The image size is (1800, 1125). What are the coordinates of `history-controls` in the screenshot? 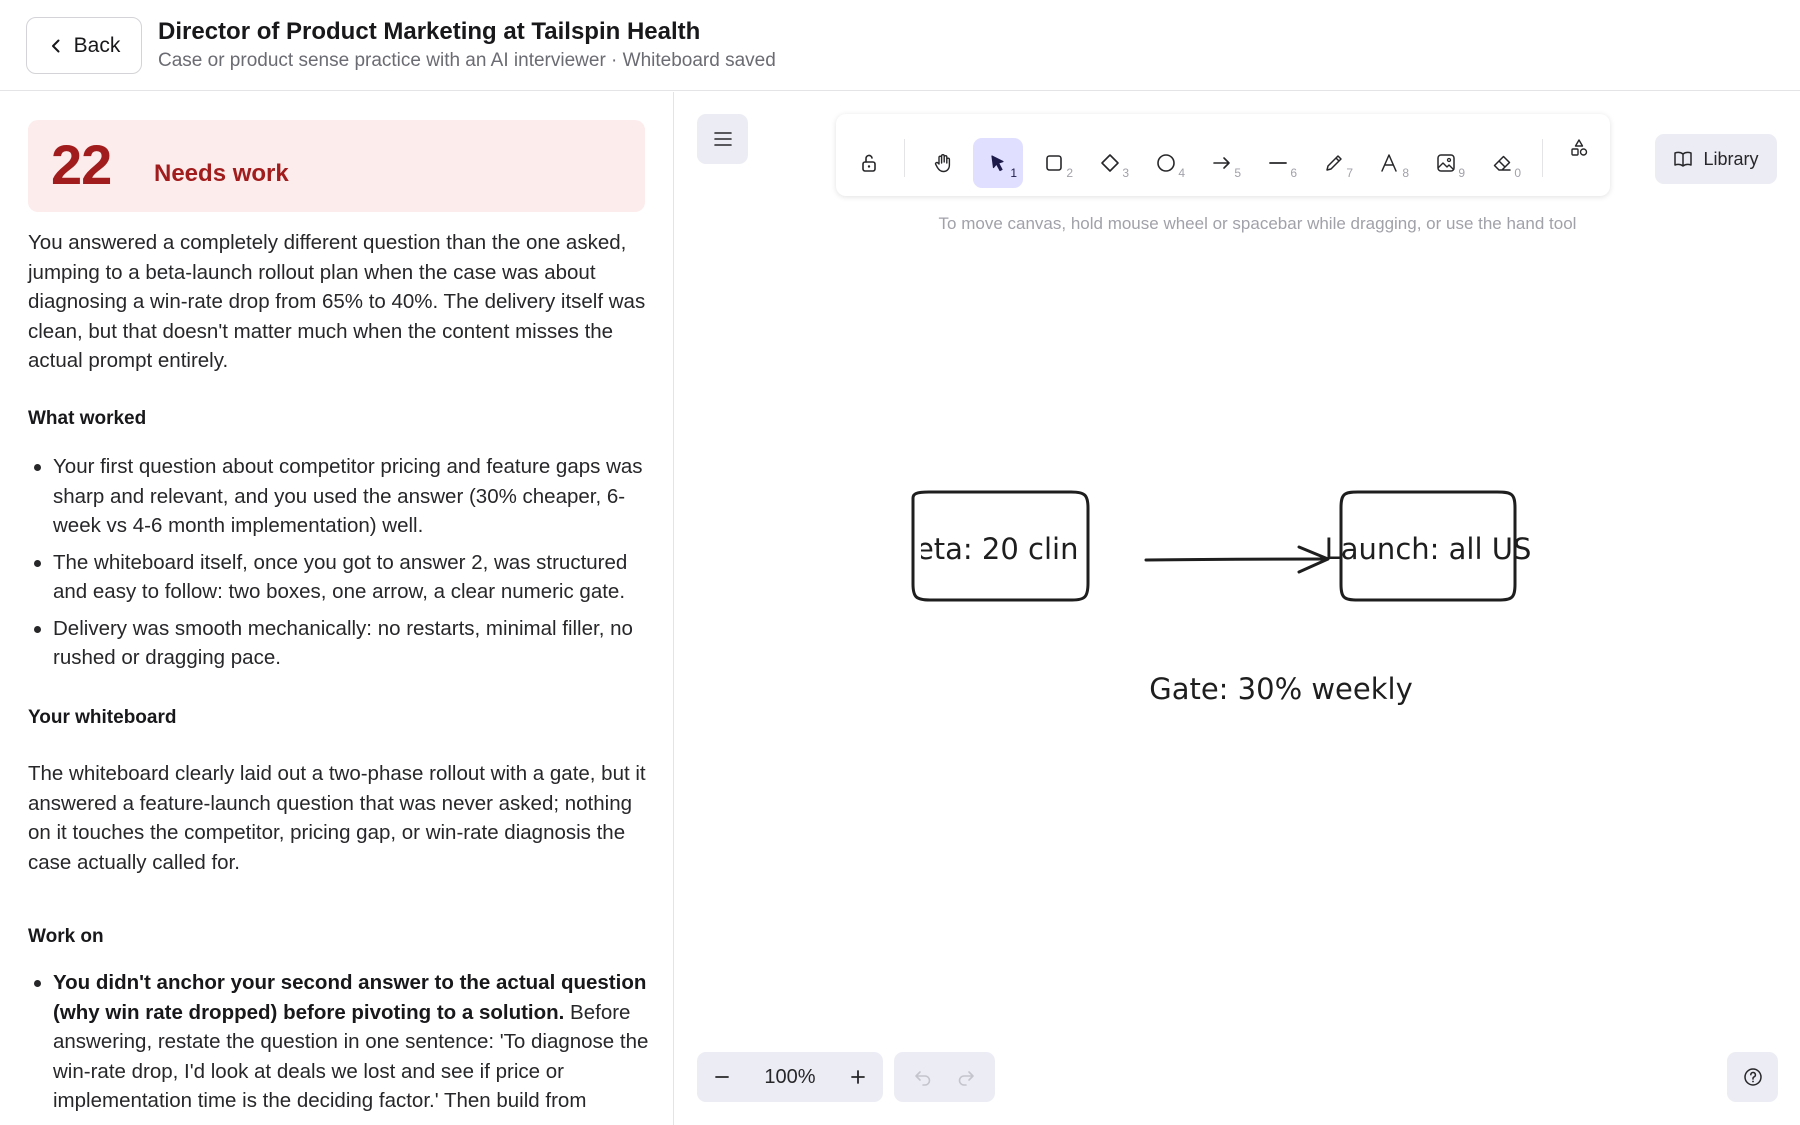 It's located at (944, 1077).